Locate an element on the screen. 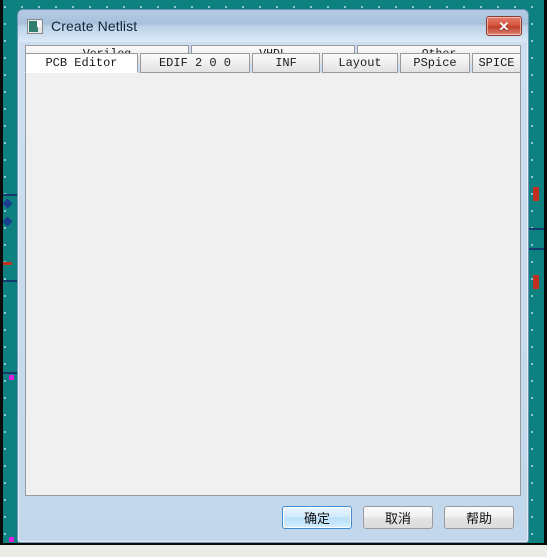 Image resolution: width=547 pixels, height=557 pixels. close-button: ✕ is located at coordinates (504, 26).